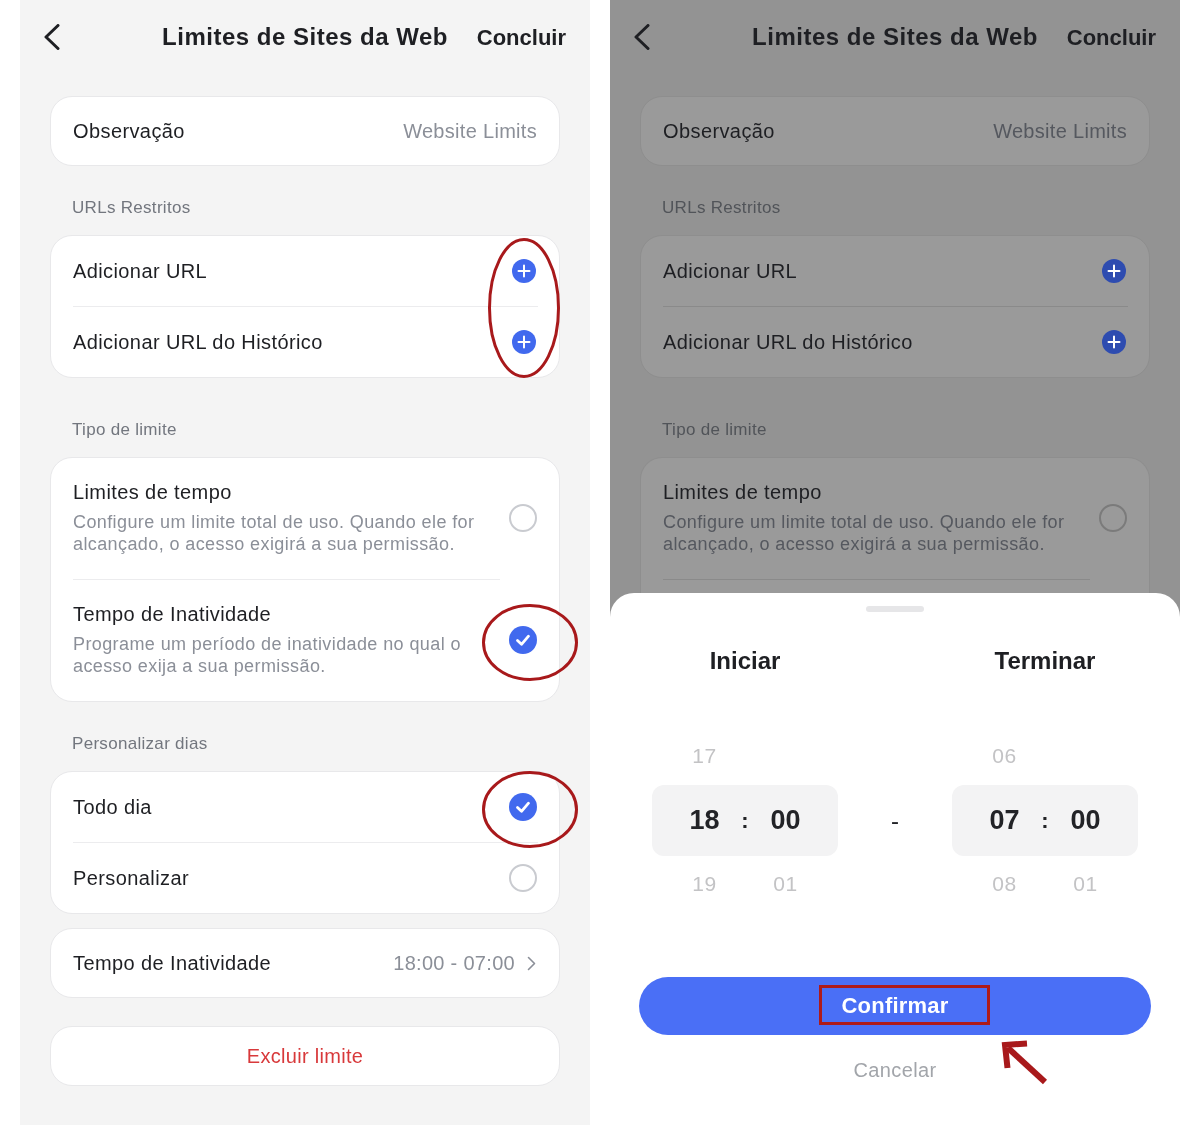 The image size is (1200, 1145). What do you see at coordinates (140, 744) in the screenshot?
I see `section-label: Personalizar dias` at bounding box center [140, 744].